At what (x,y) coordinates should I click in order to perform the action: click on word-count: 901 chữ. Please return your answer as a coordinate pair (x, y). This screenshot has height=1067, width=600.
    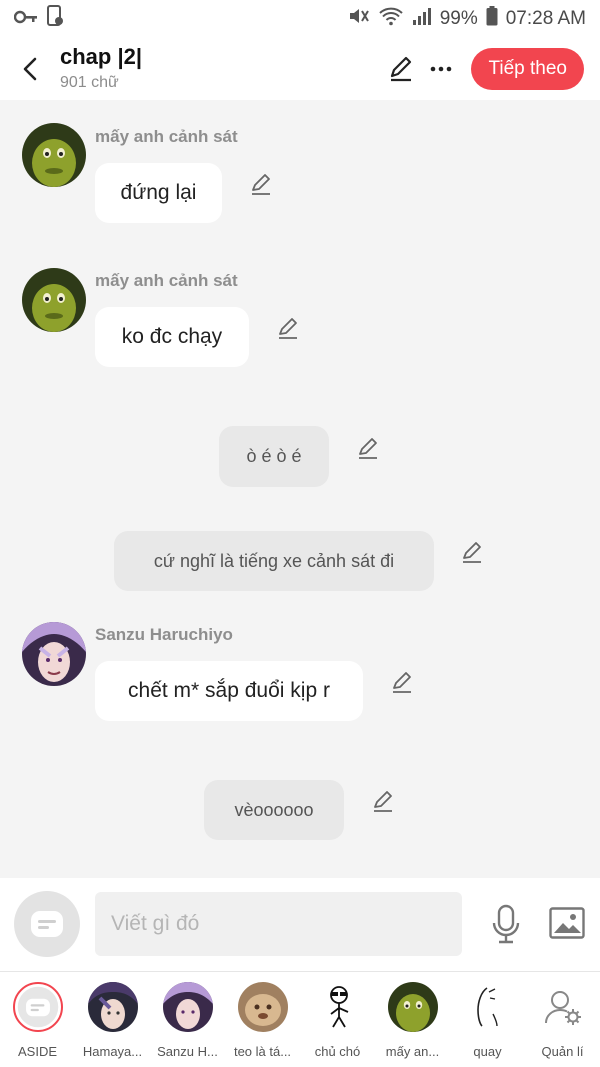
    Looking at the image, I should click on (89, 82).